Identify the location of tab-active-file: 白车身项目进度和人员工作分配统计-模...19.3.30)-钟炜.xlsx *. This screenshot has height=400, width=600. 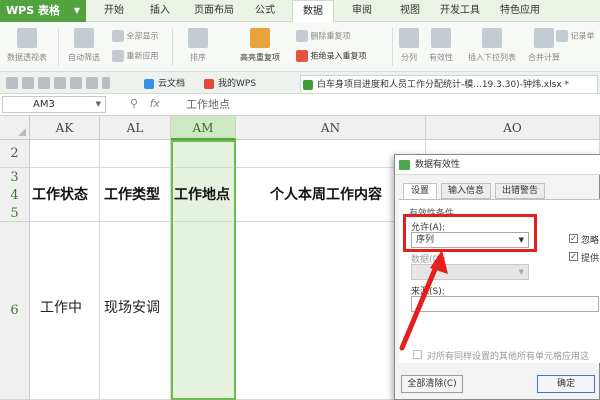
(449, 84).